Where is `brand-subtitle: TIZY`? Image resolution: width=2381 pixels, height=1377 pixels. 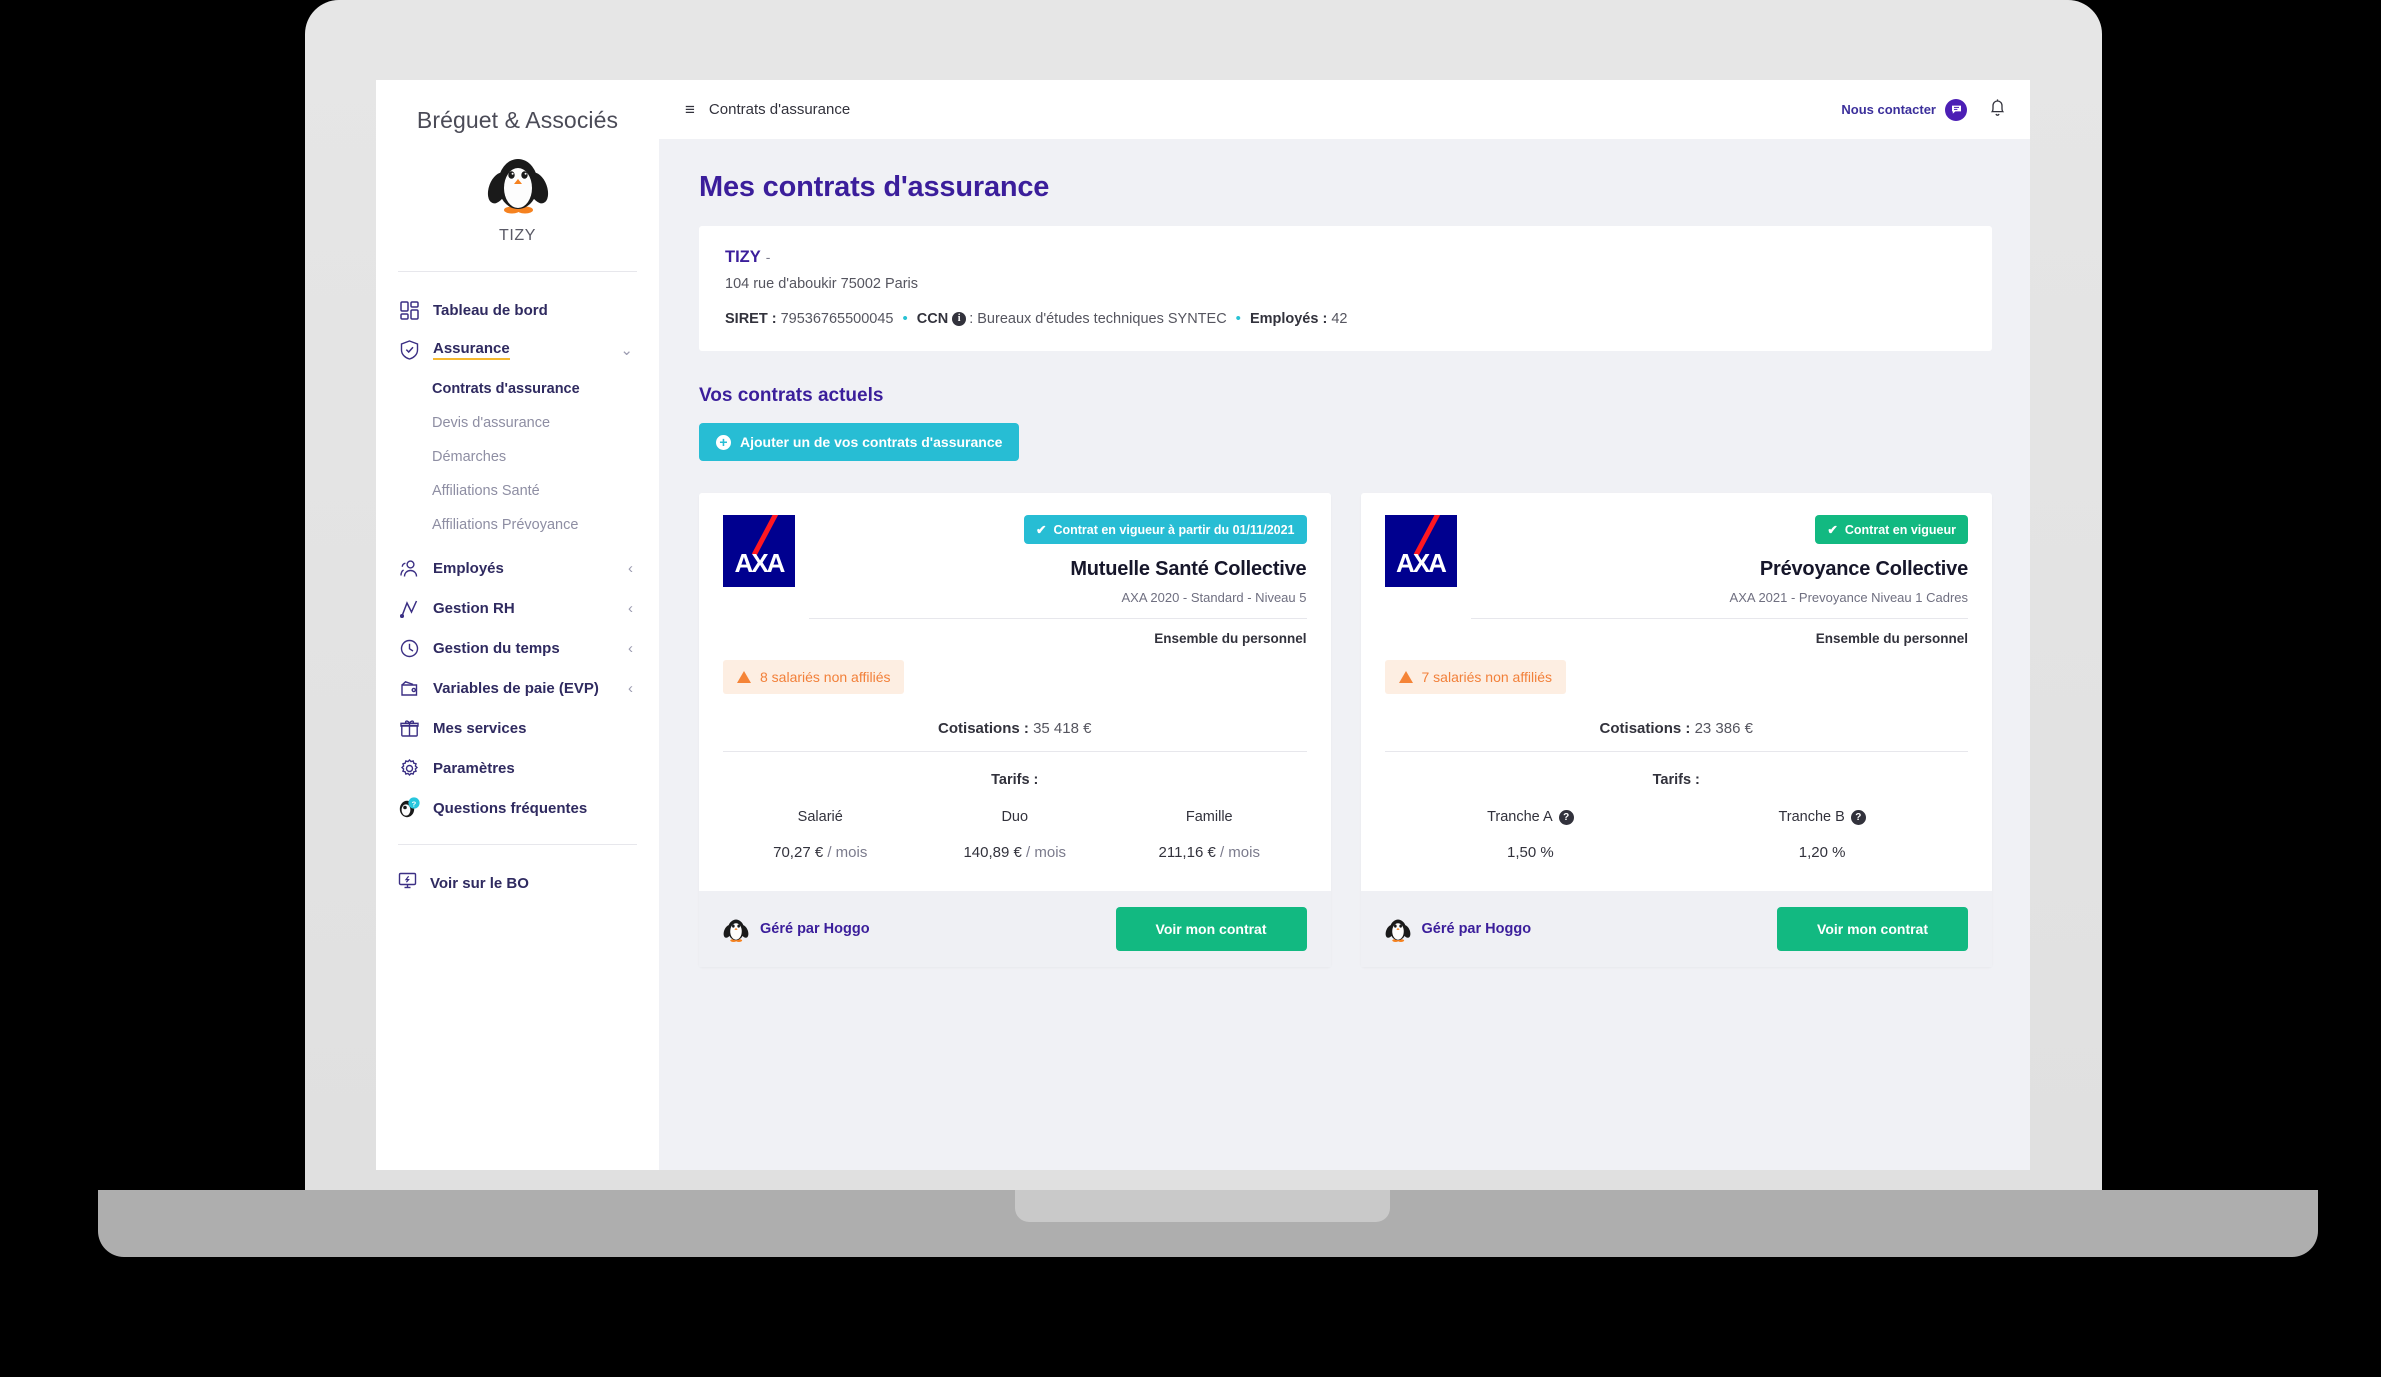
brand-subtitle: TIZY is located at coordinates (517, 235).